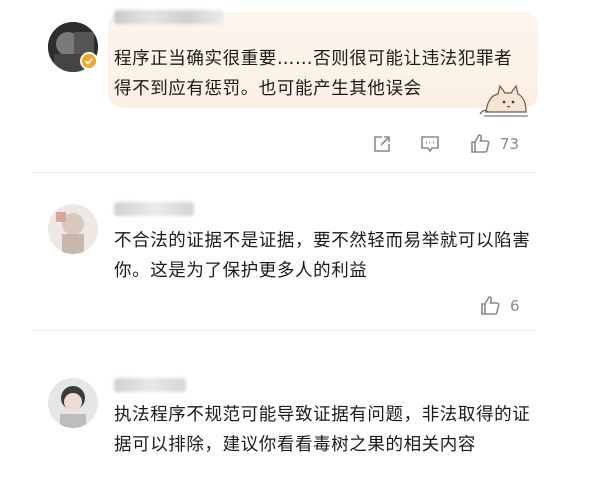  I want to click on comment-actions: 6, so click(445, 306).